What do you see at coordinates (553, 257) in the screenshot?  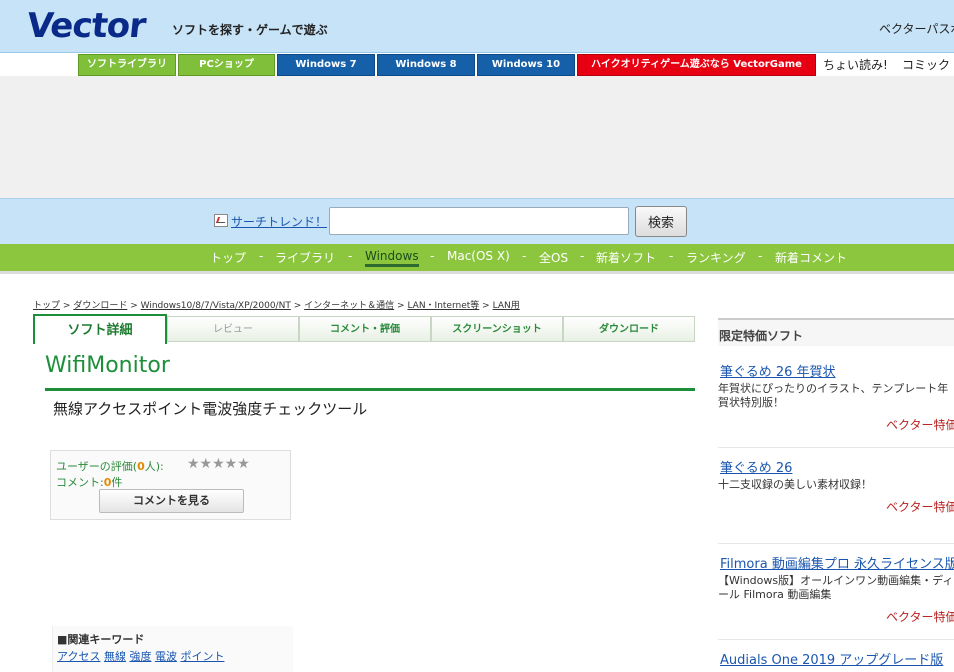 I see `cat-all-os: 全OS` at bounding box center [553, 257].